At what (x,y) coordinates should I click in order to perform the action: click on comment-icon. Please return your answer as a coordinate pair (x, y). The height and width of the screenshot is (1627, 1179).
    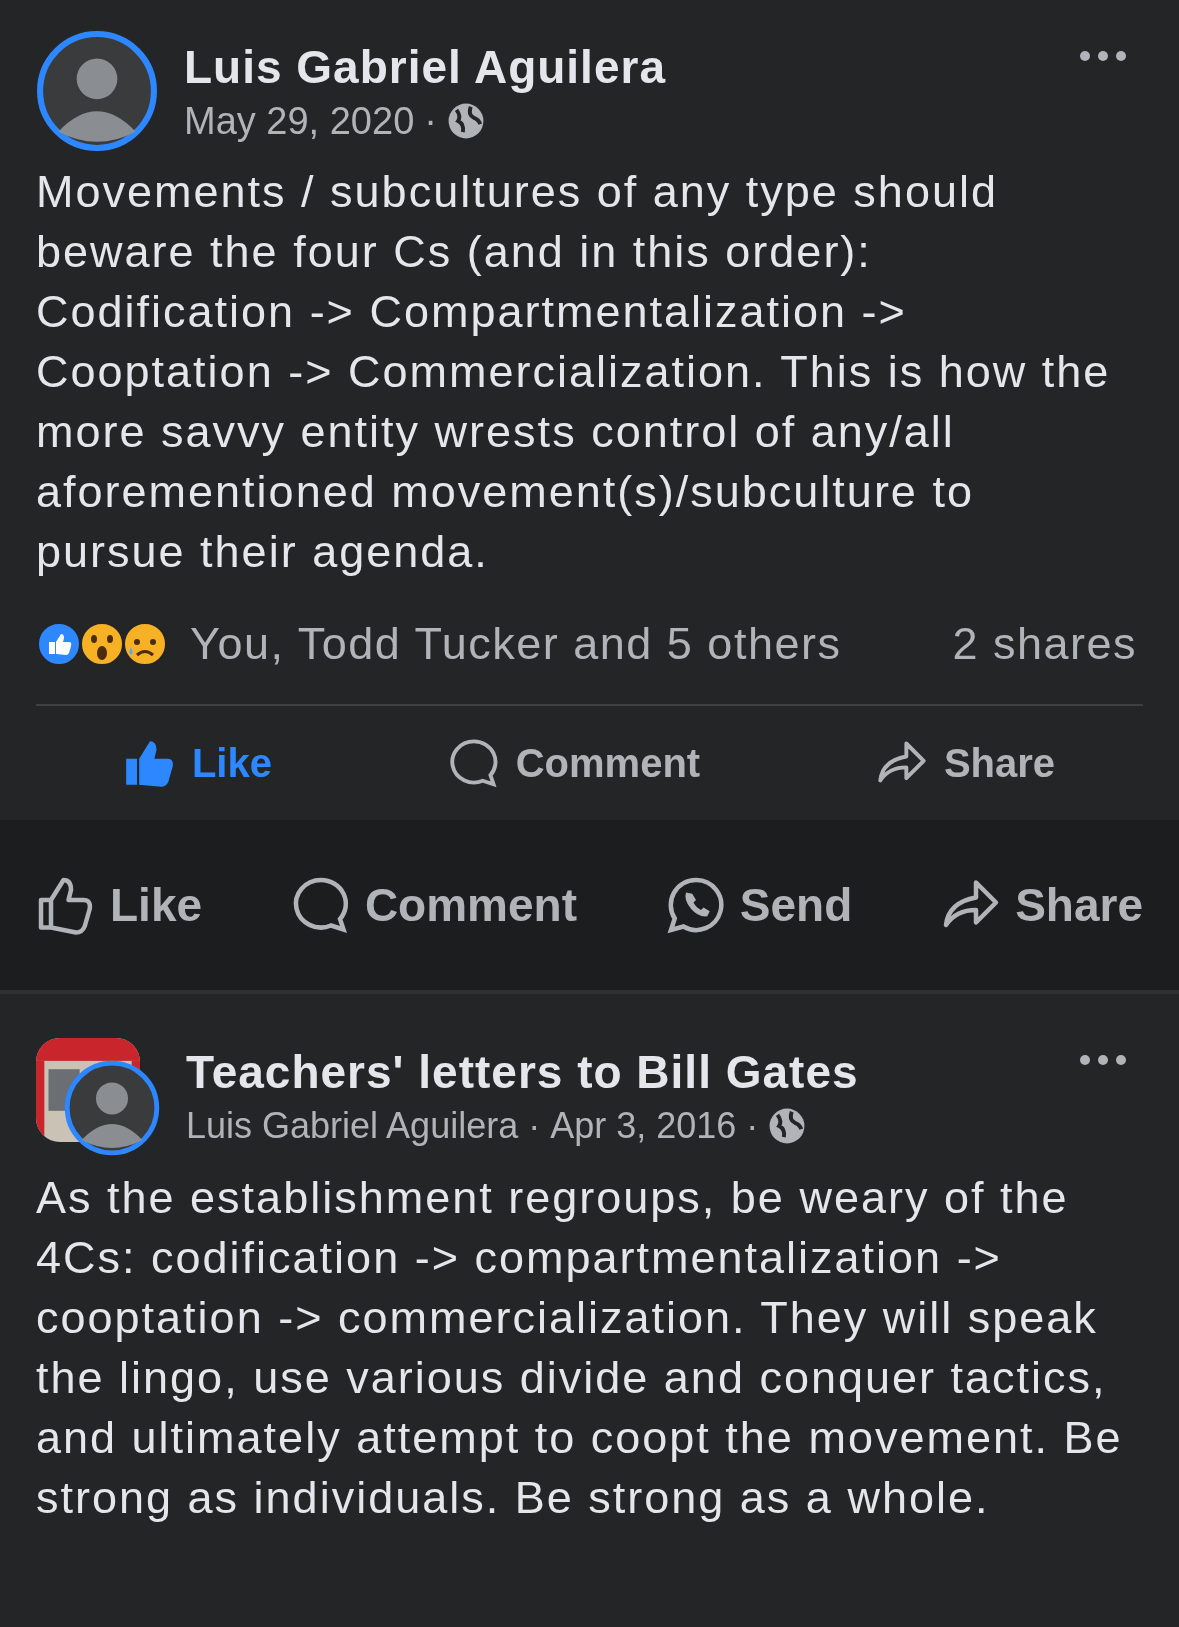
    Looking at the image, I should click on (473, 763).